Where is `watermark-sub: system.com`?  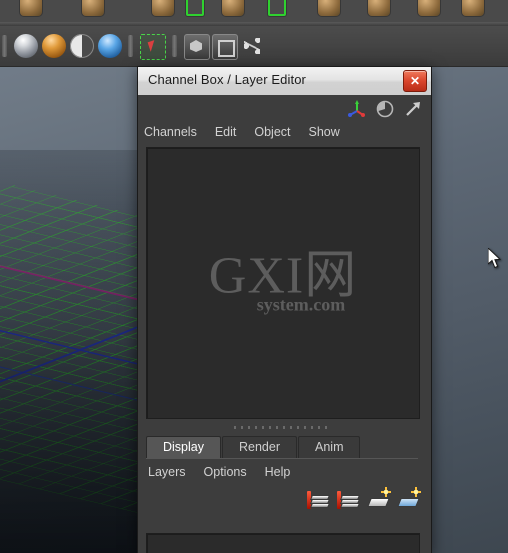
watermark-sub: system.com is located at coordinates (301, 304).